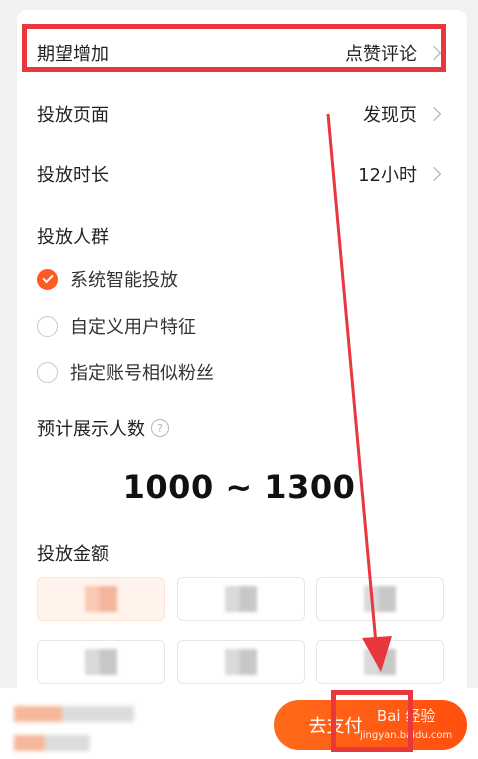  Describe the element at coordinates (142, 373) in the screenshot. I see `audience-option-label: 指定账号相似粉丝` at that location.